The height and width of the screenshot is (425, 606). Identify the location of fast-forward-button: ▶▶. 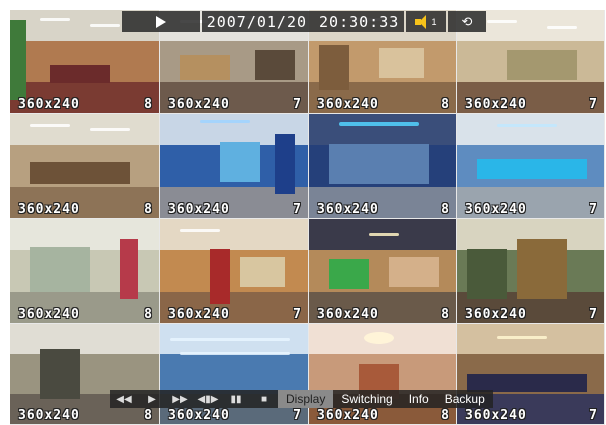
(180, 399).